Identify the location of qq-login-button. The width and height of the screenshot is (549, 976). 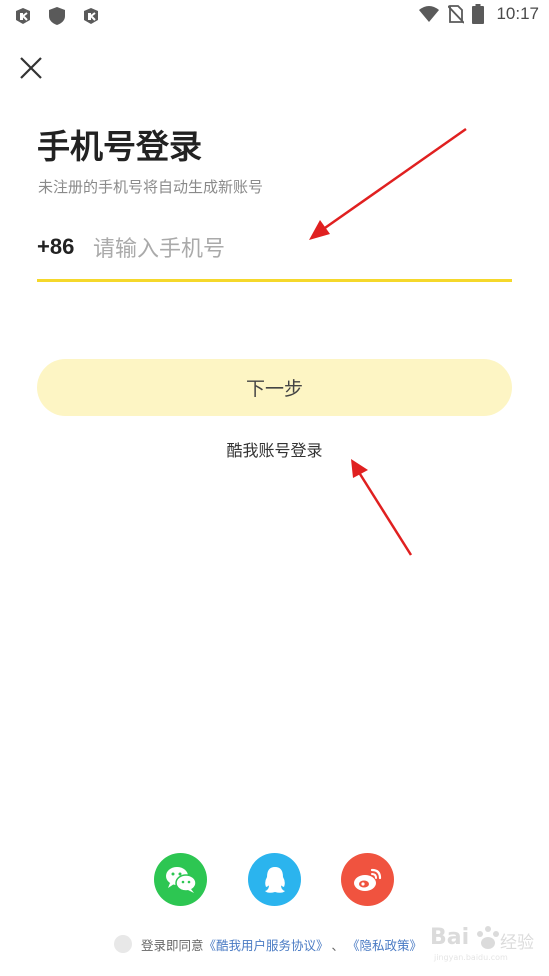
(274, 879).